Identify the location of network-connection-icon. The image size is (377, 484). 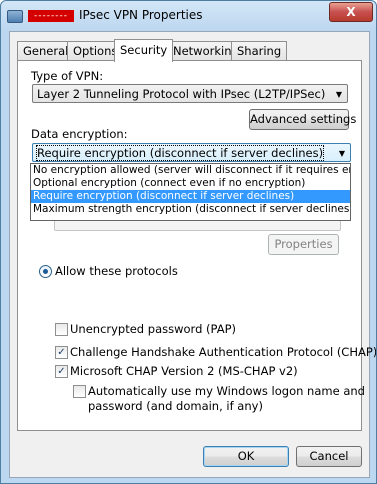
(15, 16).